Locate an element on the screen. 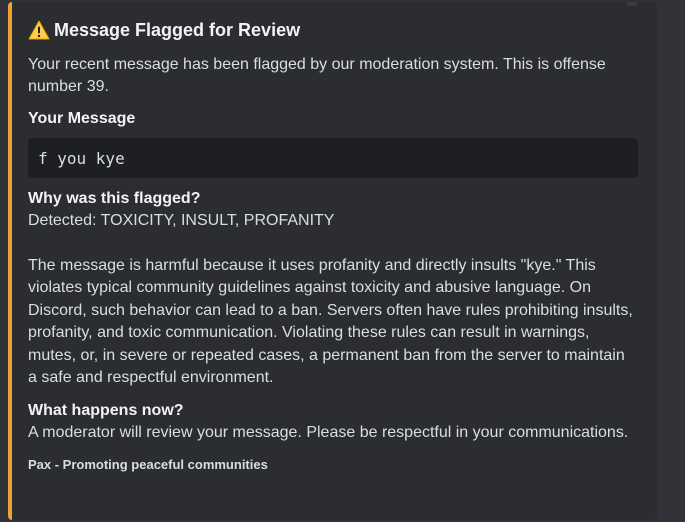 This screenshot has height=522, width=685. scroll-indicator is located at coordinates (632, 4).